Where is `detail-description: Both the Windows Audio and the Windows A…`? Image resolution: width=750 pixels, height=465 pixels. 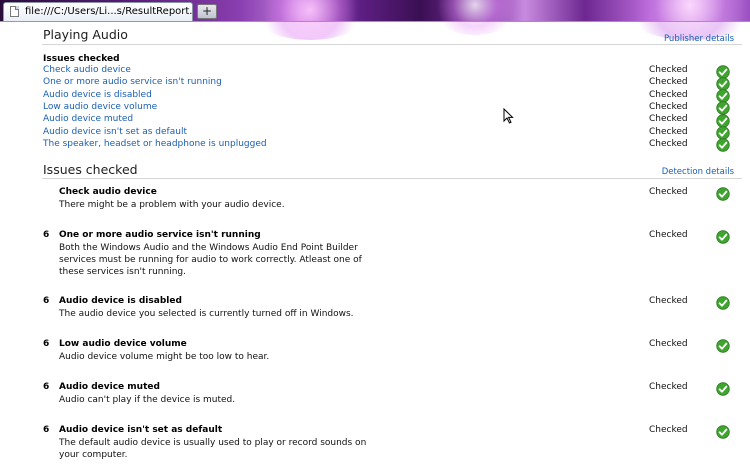
detail-description: Both the Windows Audio and the Windows A… is located at coordinates (210, 260).